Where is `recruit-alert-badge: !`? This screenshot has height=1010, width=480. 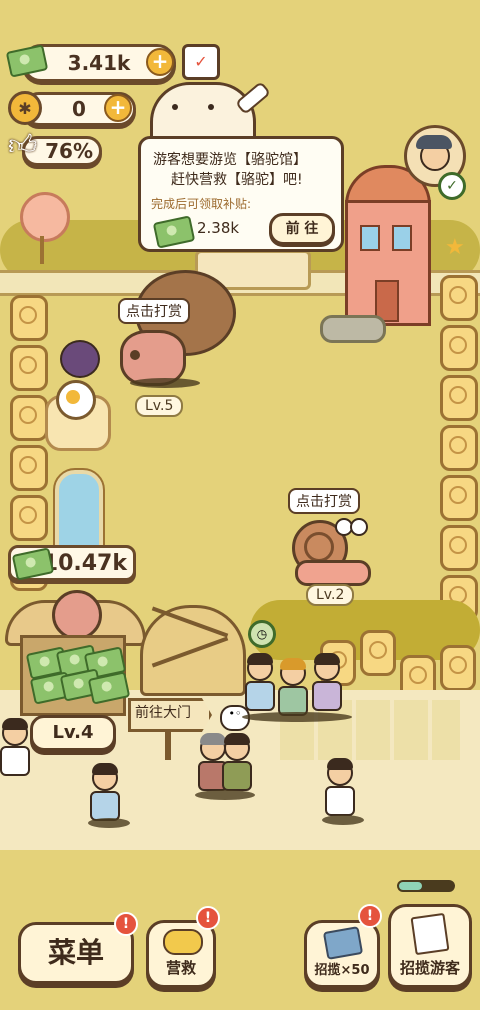 recruit-alert-badge: ! is located at coordinates (370, 916).